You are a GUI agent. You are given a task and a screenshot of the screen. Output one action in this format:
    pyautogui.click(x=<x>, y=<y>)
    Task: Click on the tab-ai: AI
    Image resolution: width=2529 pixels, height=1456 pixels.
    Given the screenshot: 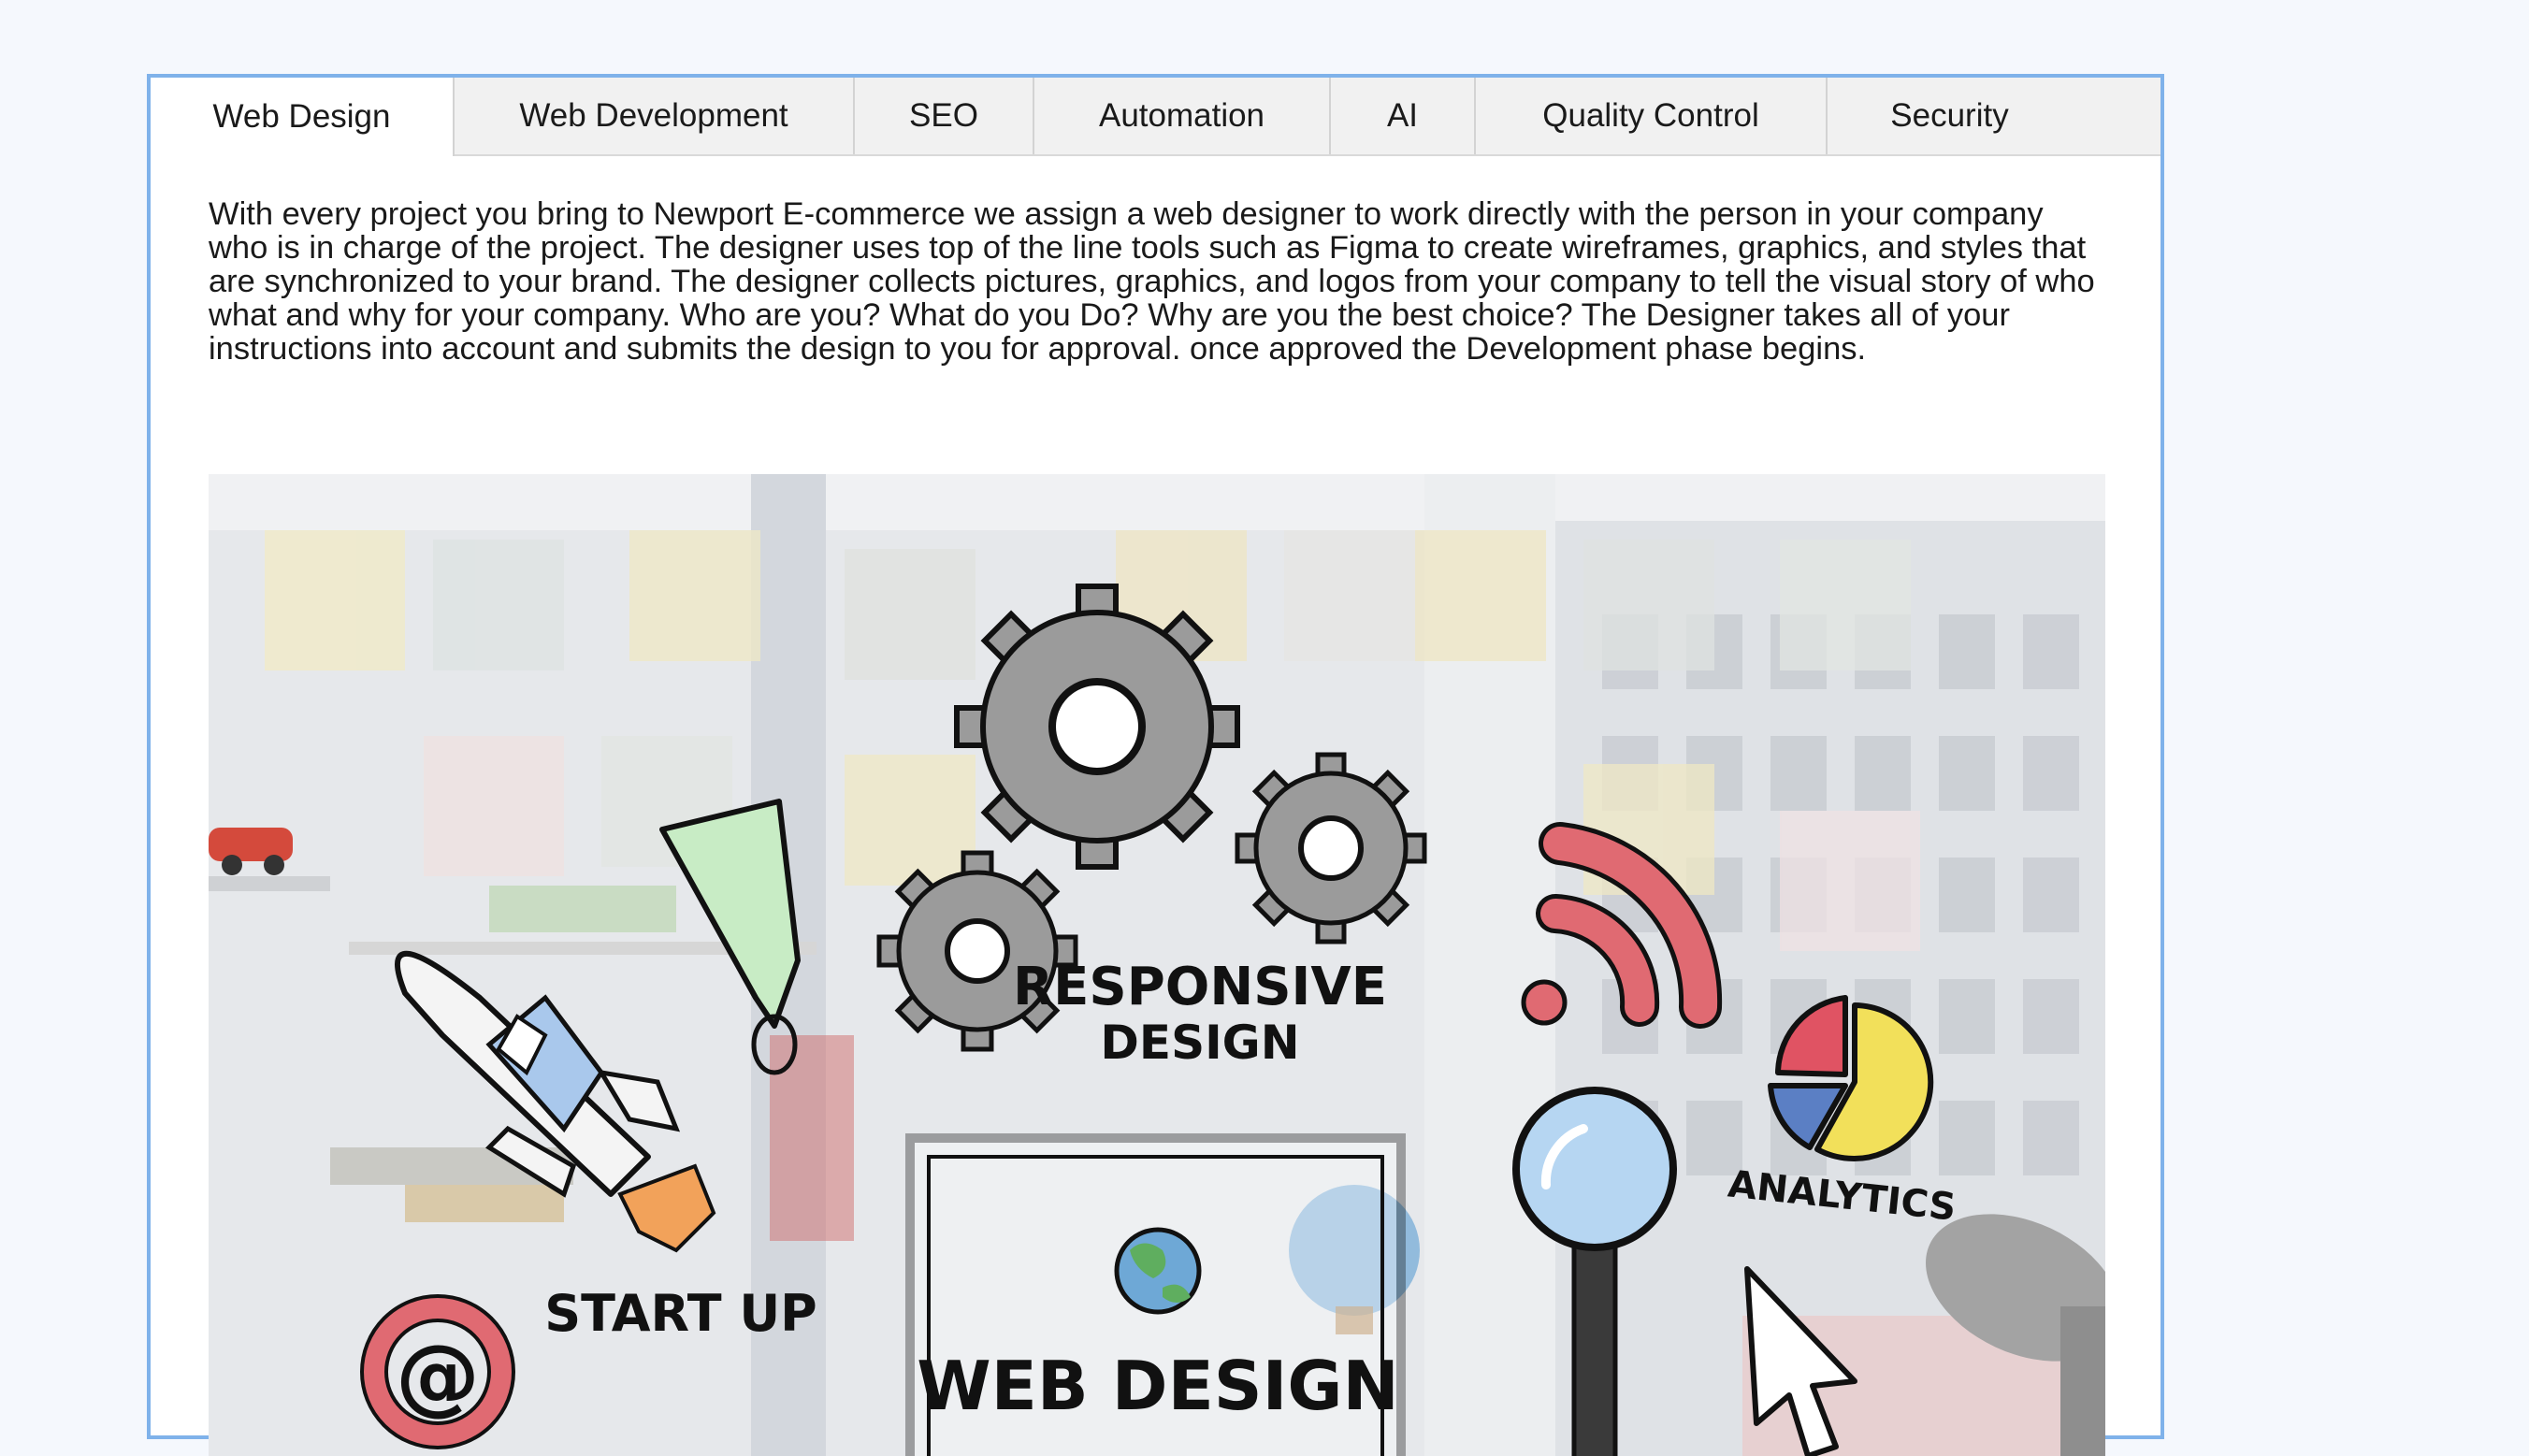 What is the action you would take?
    pyautogui.click(x=1404, y=116)
    